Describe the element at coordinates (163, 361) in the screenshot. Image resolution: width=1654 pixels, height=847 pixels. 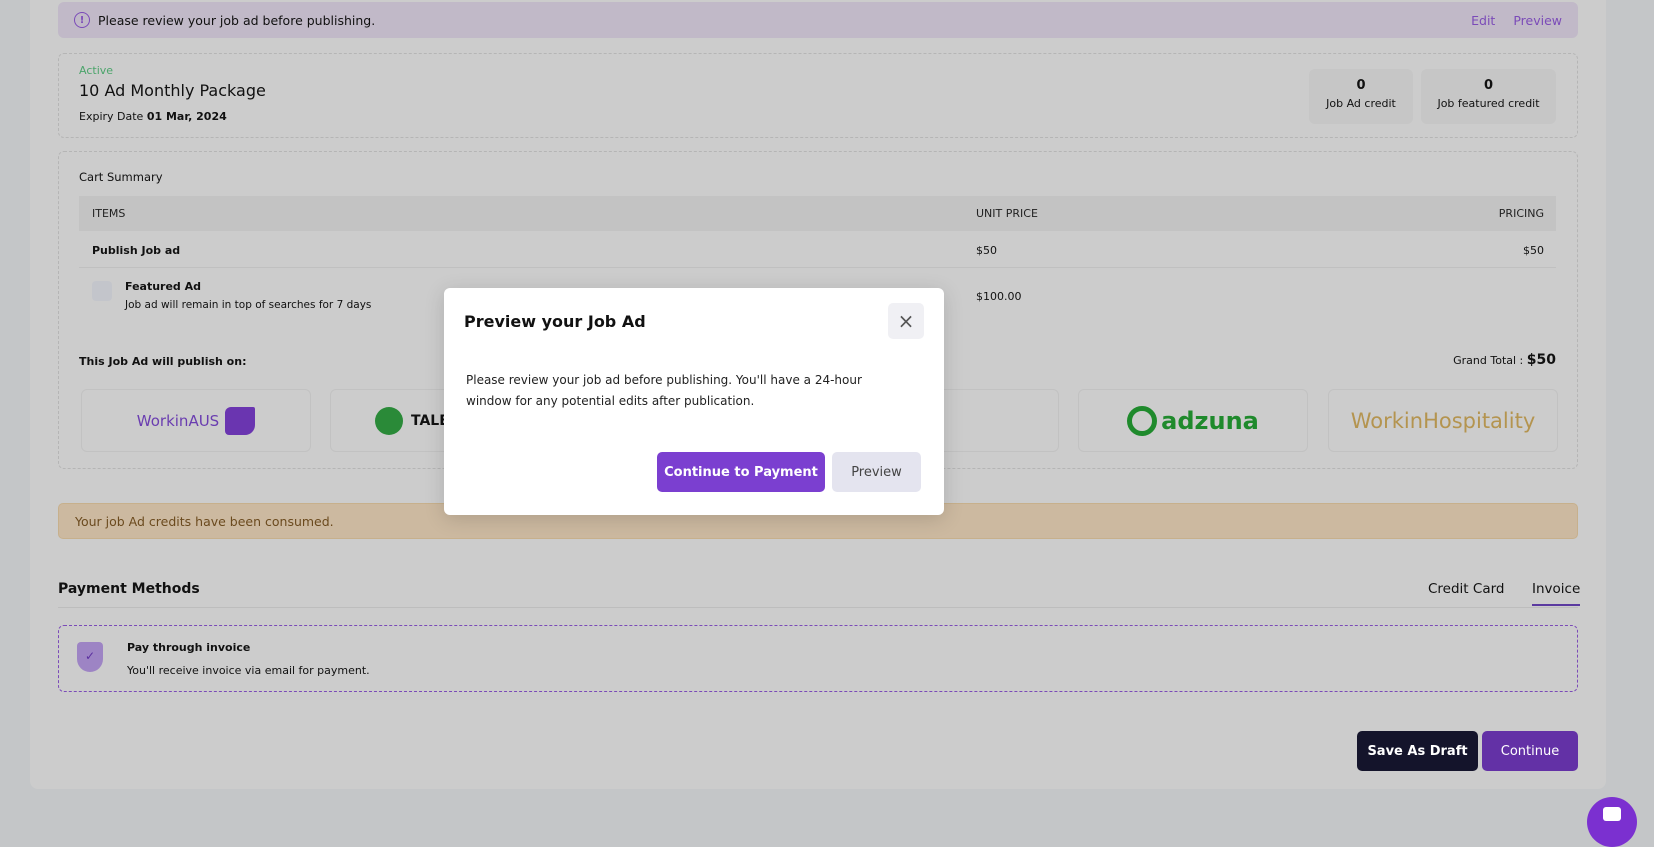
I see `publish-on-label: This Job Ad will publish on:` at that location.